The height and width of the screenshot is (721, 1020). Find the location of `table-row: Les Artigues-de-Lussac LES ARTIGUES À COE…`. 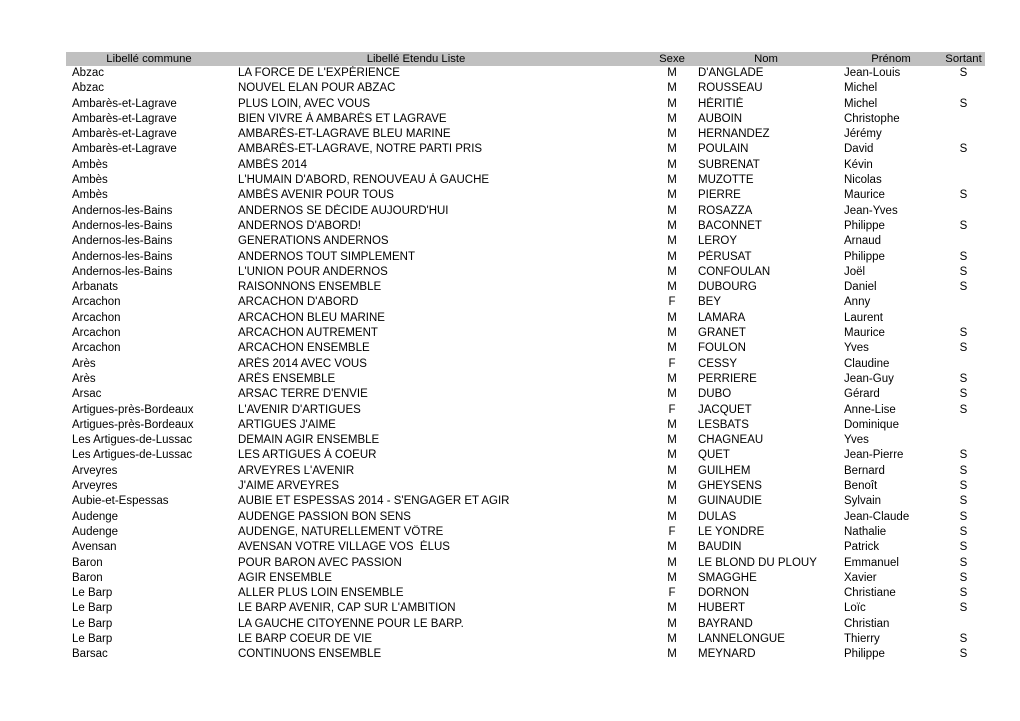

table-row: Les Artigues-de-Lussac LES ARTIGUES À COE… is located at coordinates (525, 455).